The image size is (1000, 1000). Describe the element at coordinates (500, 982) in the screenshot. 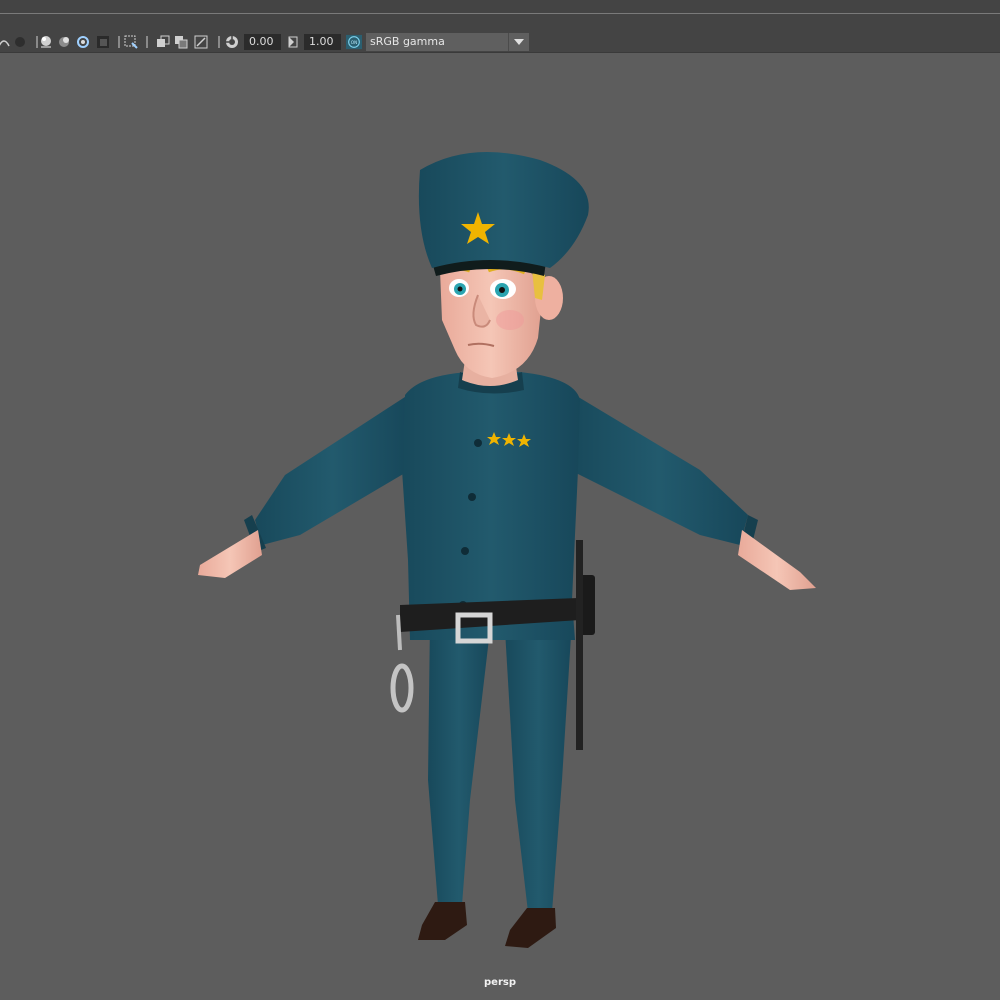

I see `camera-name-label: persp` at that location.